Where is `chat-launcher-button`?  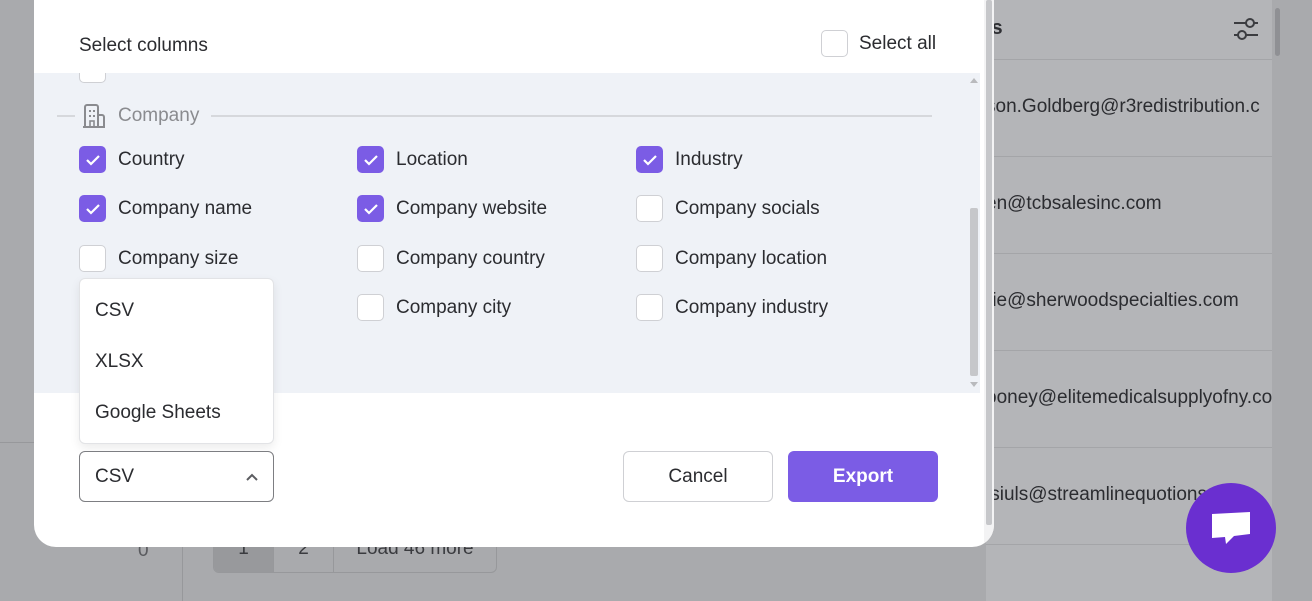 chat-launcher-button is located at coordinates (1231, 528).